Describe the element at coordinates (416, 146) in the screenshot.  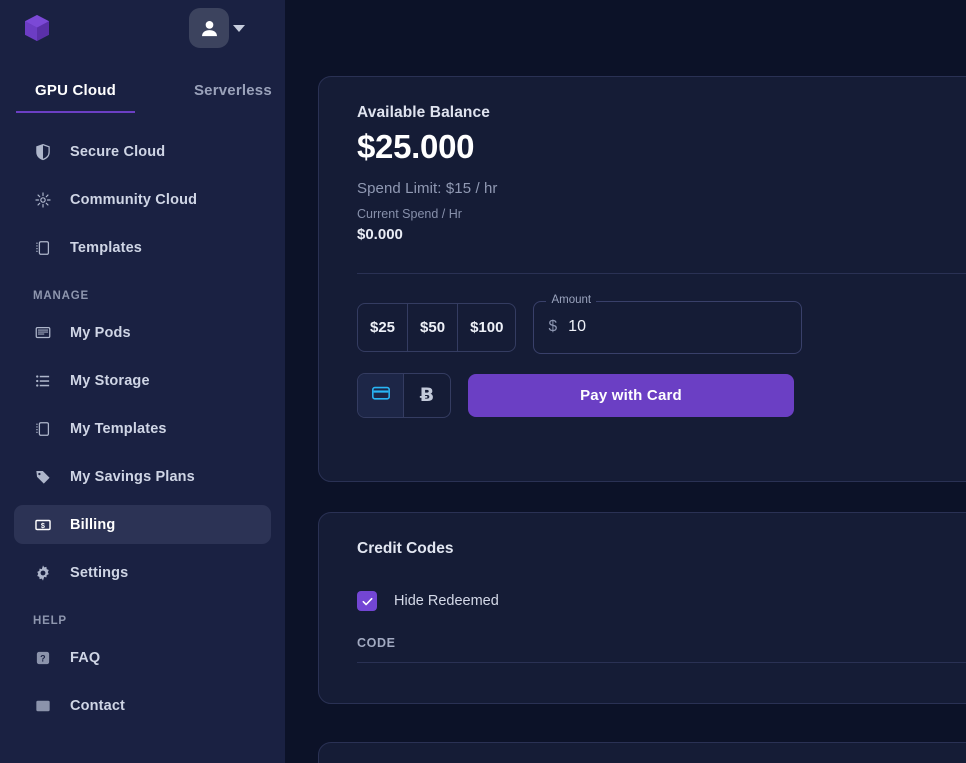
I see `available-balance-value: $25.000` at that location.